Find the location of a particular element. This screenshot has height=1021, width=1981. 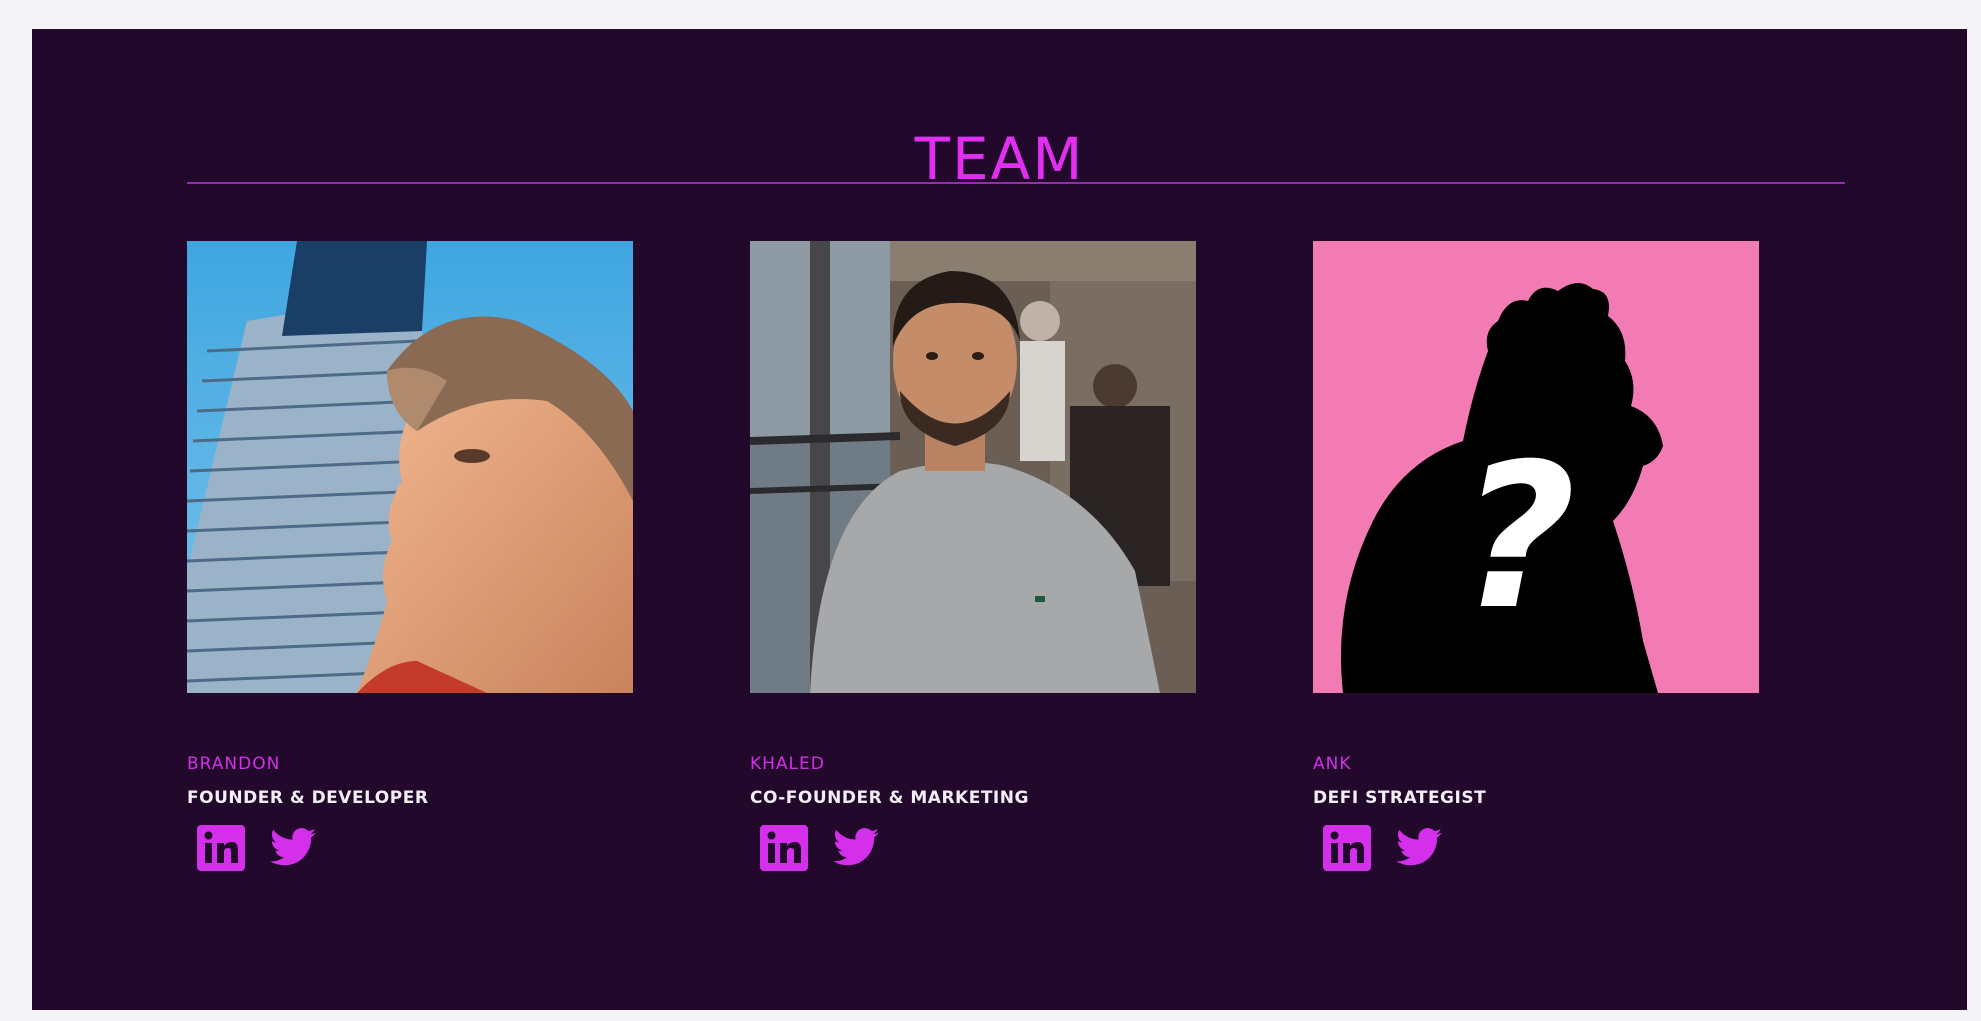

member-role: CO-FOUNDER & MARKETING is located at coordinates (889, 798).